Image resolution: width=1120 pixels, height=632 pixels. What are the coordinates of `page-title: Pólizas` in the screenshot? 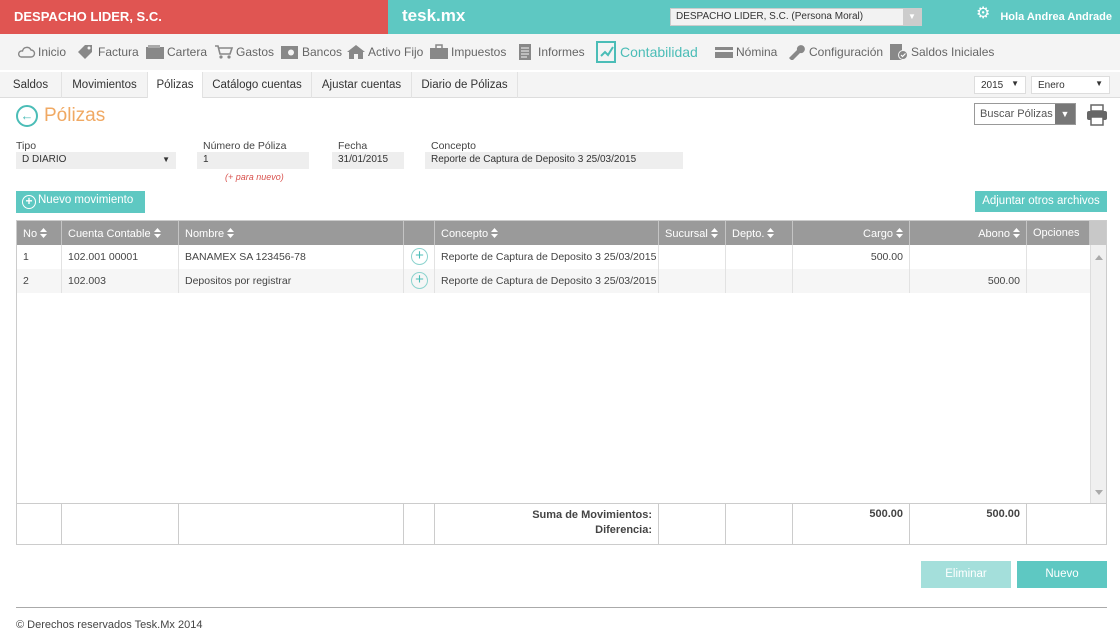 It's located at (75, 115).